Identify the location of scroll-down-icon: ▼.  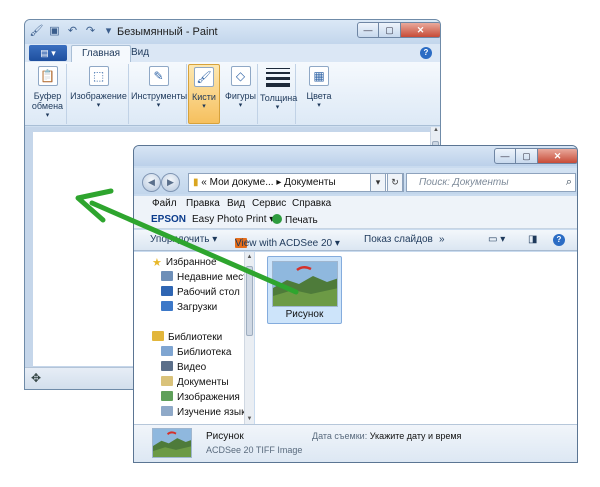
(249, 419).